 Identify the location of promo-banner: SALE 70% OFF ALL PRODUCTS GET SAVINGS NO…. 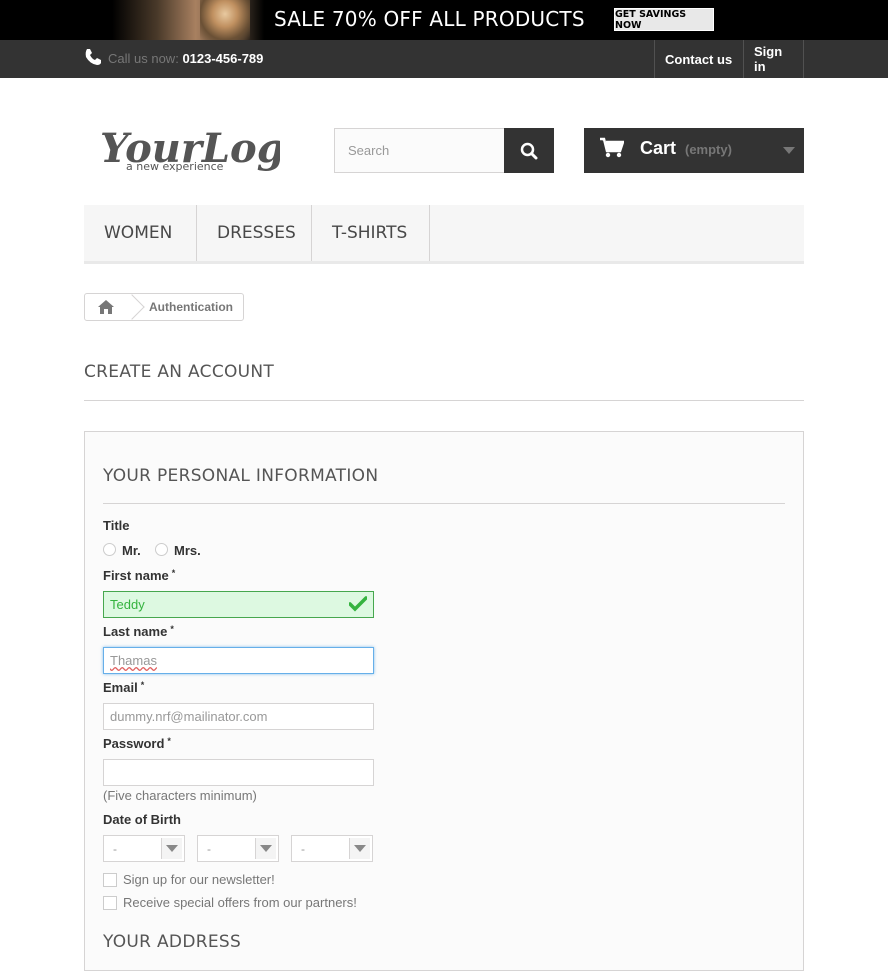
(444, 20).